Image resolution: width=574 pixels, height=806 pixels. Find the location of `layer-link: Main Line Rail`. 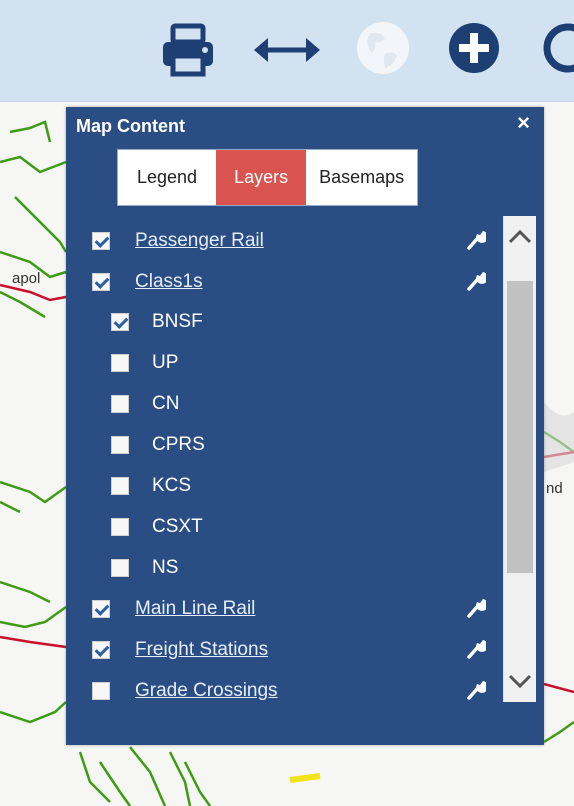

layer-link: Main Line Rail is located at coordinates (195, 609).